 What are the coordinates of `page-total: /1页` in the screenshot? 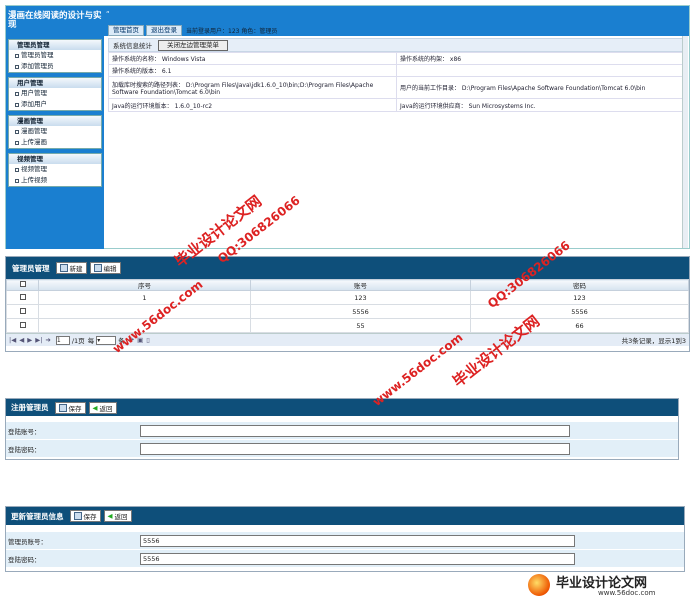 It's located at (78, 341).